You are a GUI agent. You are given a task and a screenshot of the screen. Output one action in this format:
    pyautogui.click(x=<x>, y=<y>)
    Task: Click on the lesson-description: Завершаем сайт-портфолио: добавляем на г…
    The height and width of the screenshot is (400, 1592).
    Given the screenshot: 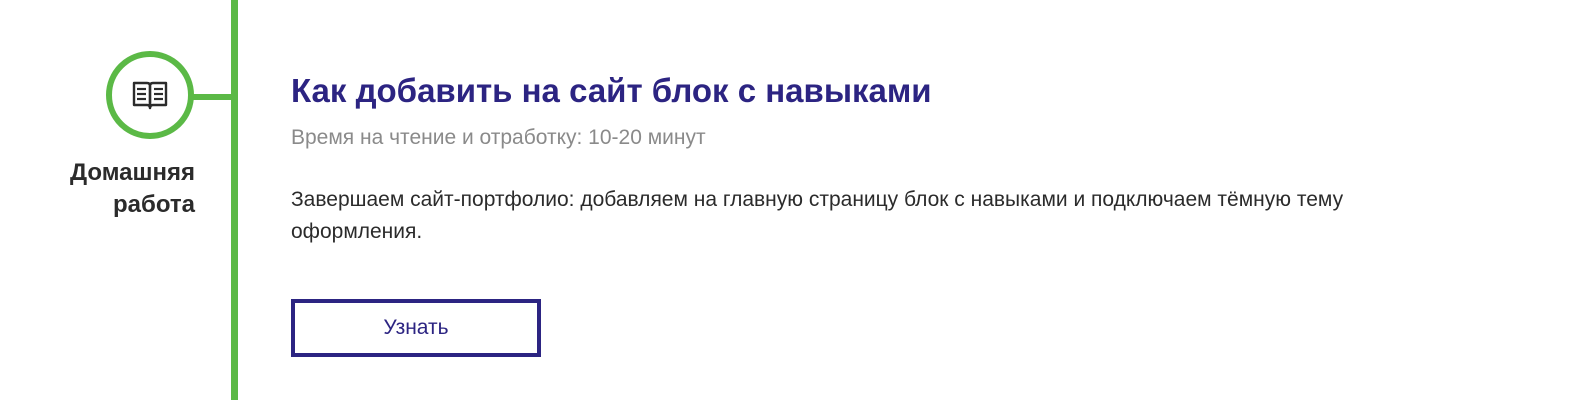 What is the action you would take?
    pyautogui.click(x=817, y=215)
    